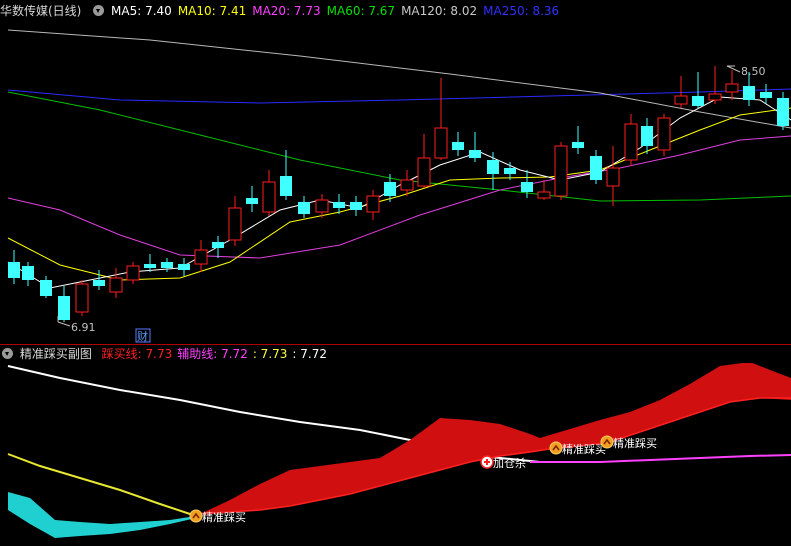 The width and height of the screenshot is (791, 546). I want to click on sub-chart-header: 精准踩买副图 踩买线: 7.73 辅助线: 7.72 : 7.73 : 7.72, so click(168, 354).